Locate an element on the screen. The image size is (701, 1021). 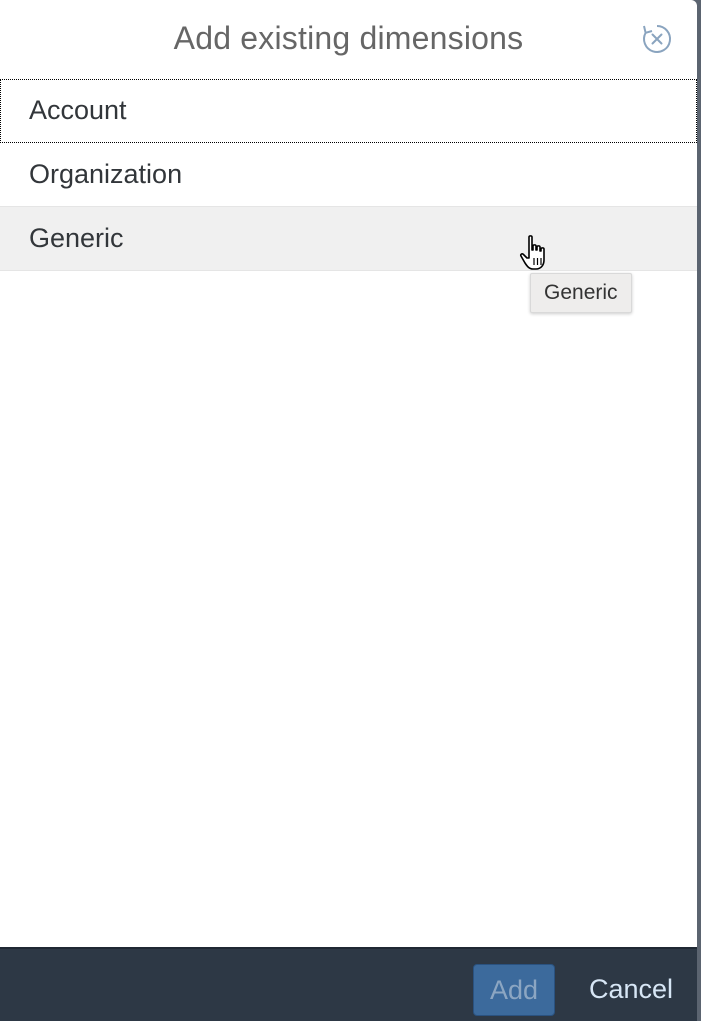
list-item-label: Organization is located at coordinates (106, 174).